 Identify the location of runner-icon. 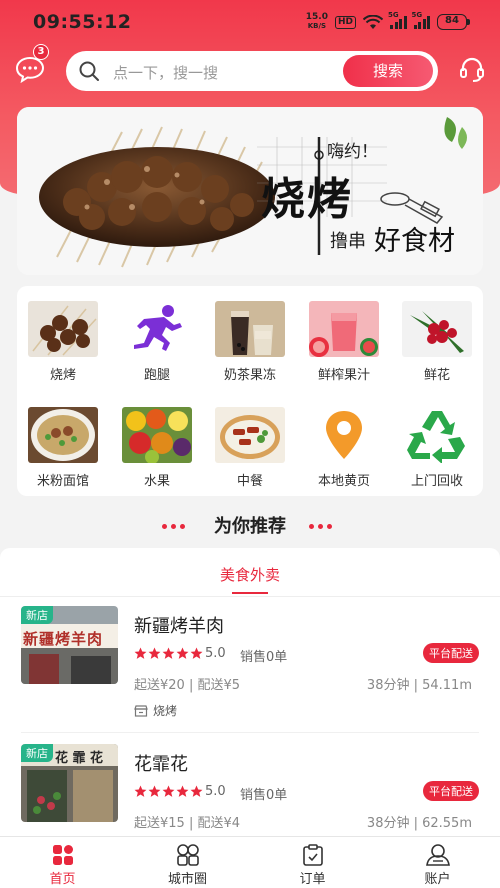
(157, 329).